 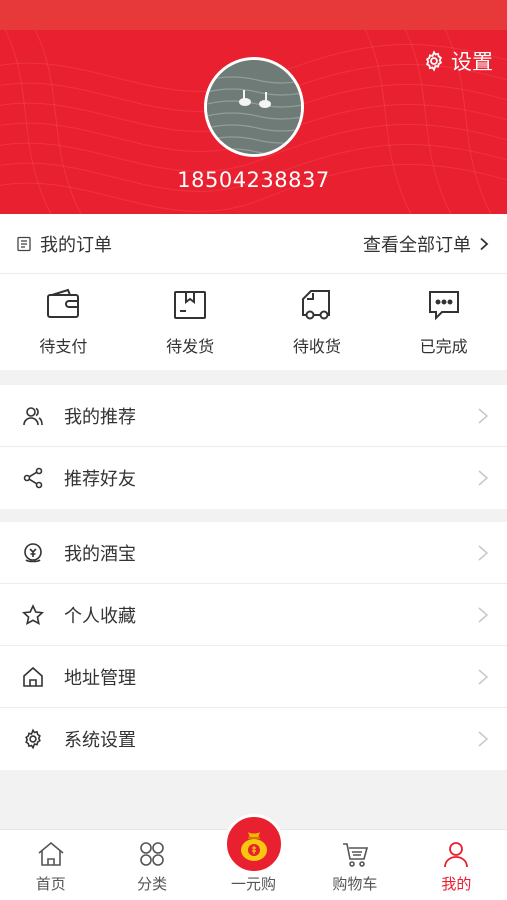 I want to click on order-status-to-receive: 待收货, so click(x=317, y=322).